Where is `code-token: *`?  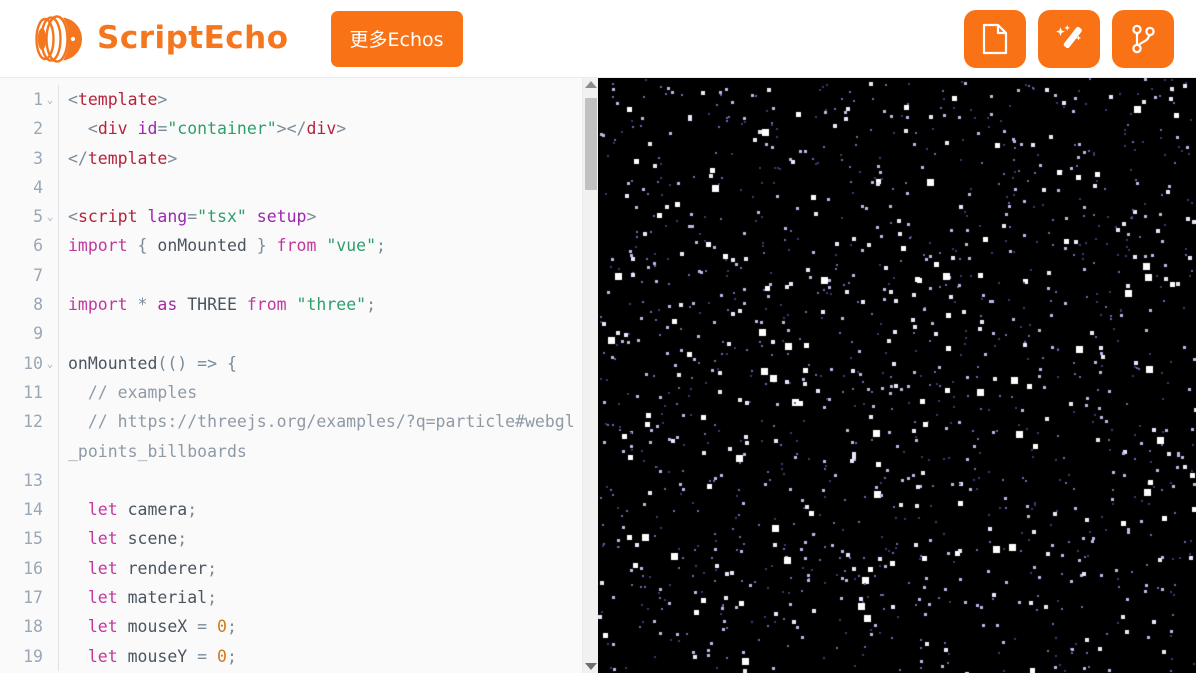
code-token: * is located at coordinates (142, 305).